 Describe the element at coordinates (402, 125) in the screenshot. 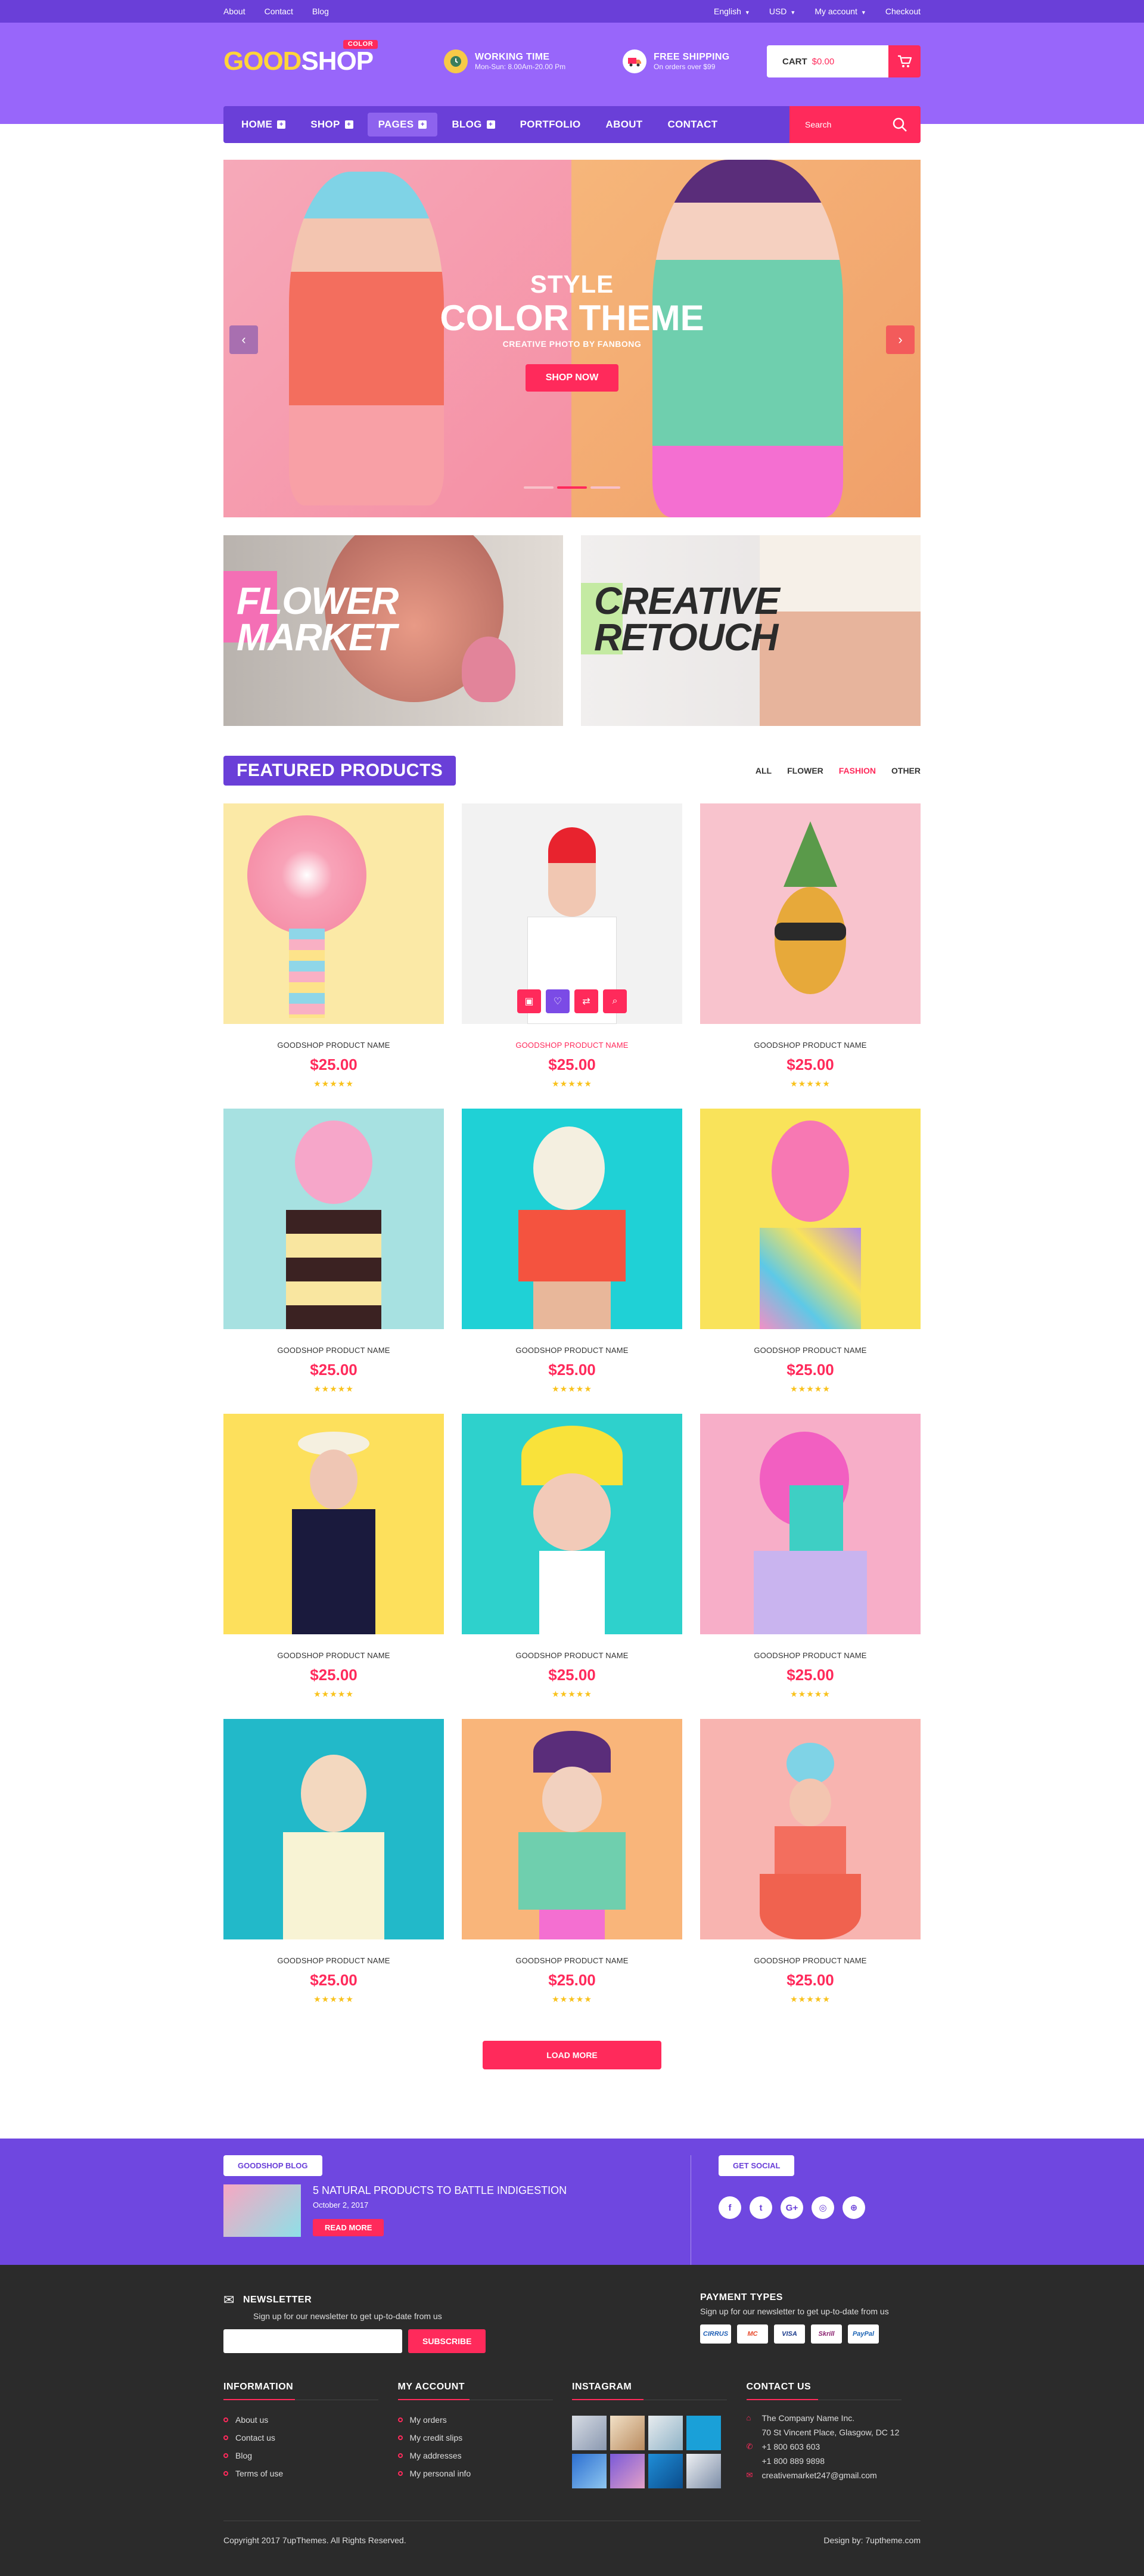

I see `nav-pages: PAGES +` at that location.